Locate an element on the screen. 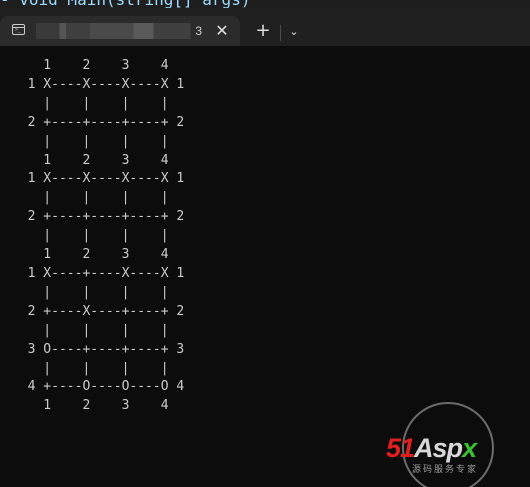 This screenshot has height=487, width=530. terminal-line: 4 +----O----O----O 4 is located at coordinates (98, 387).